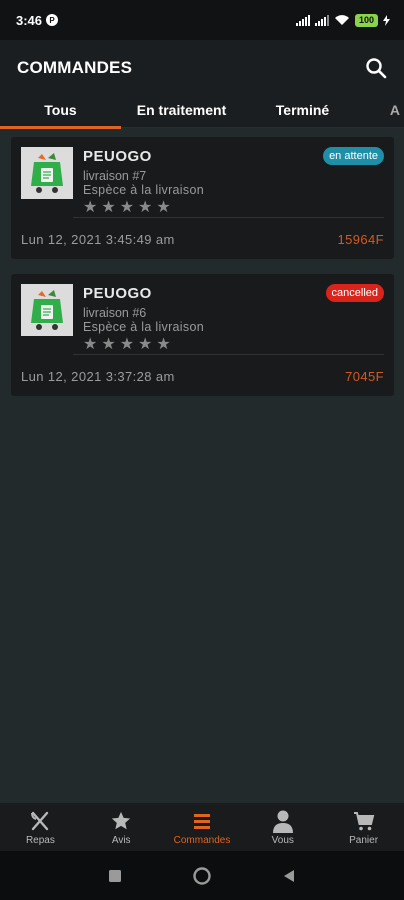 Image resolution: width=404 pixels, height=900 pixels. Describe the element at coordinates (29, 20) in the screenshot. I see `status-time: 3:46` at that location.